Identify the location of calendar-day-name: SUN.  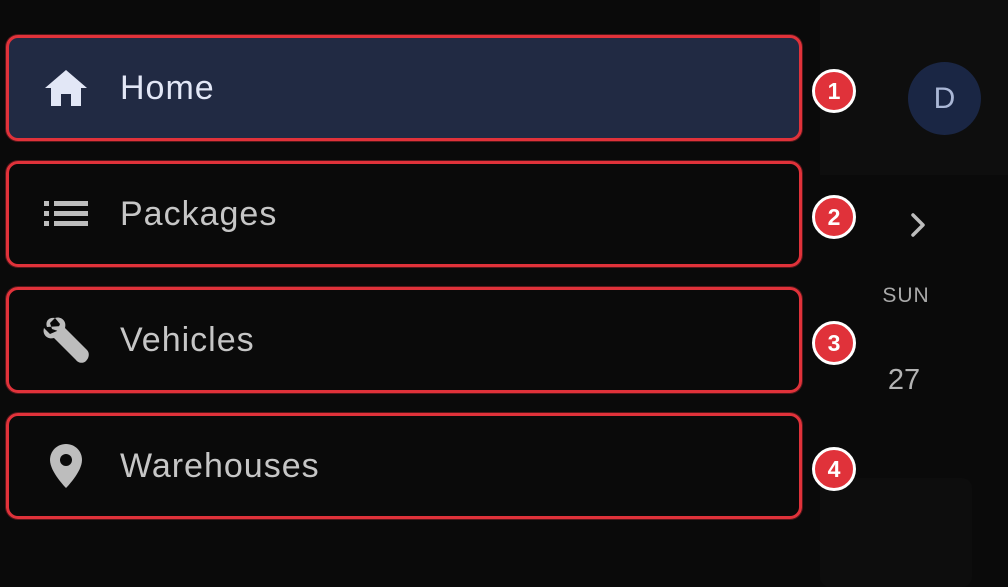
(906, 295).